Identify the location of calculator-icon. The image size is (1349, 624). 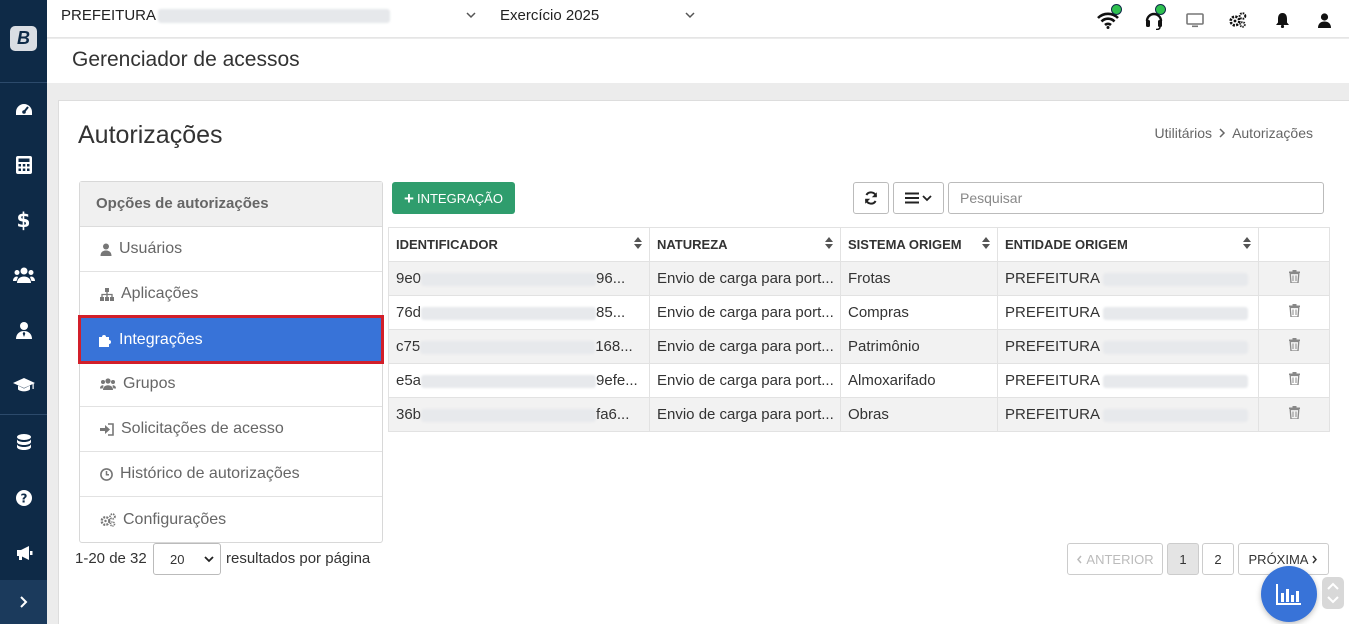
(23, 165).